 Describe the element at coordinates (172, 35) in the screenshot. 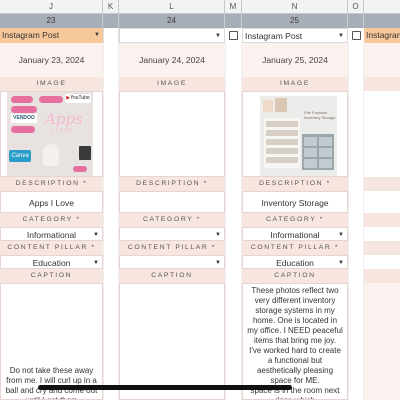

I see `platform-dropdown: ▼` at that location.